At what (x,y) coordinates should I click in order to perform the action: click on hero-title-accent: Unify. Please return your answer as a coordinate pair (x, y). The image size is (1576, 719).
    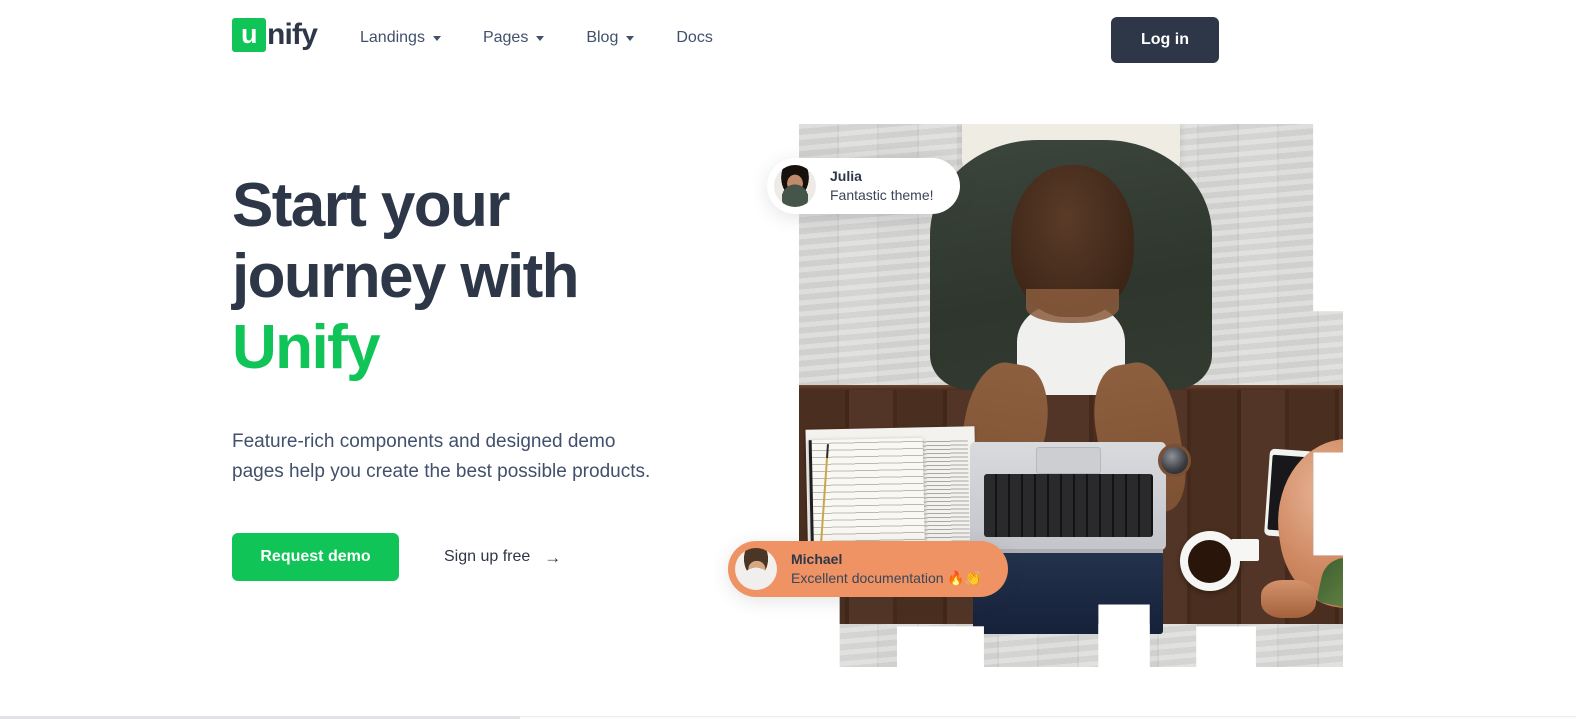
    Looking at the image, I should click on (306, 347).